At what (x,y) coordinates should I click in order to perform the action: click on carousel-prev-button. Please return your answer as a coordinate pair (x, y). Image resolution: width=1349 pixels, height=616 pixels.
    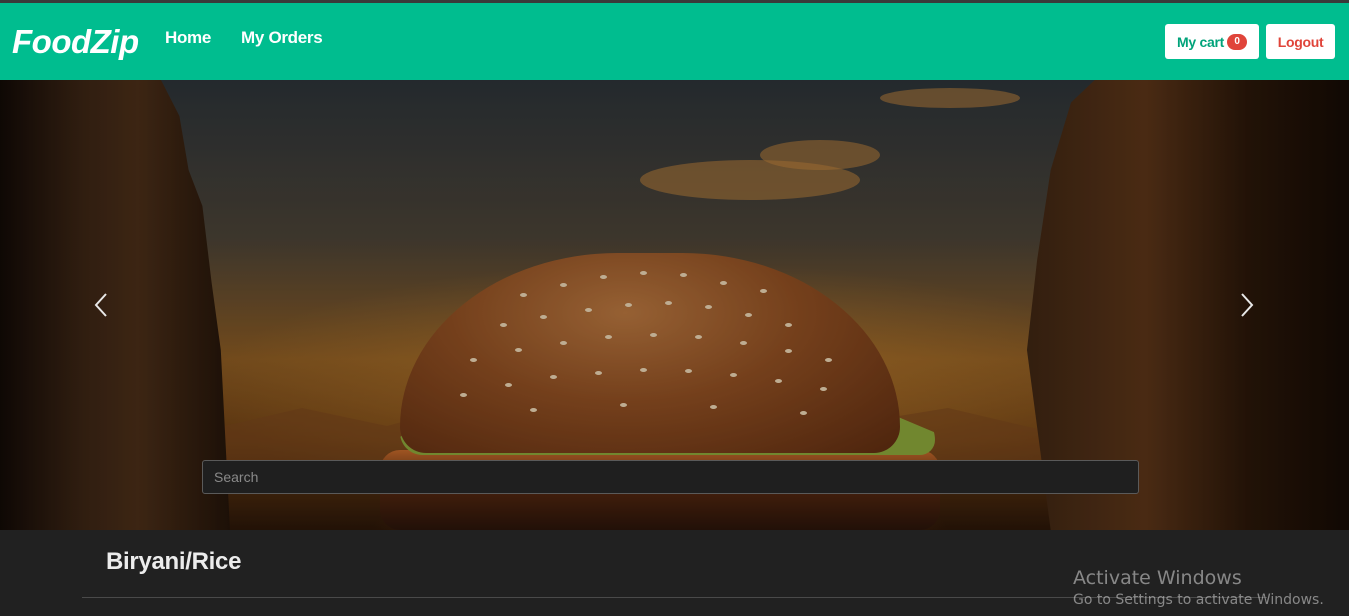
    Looking at the image, I should click on (101, 305).